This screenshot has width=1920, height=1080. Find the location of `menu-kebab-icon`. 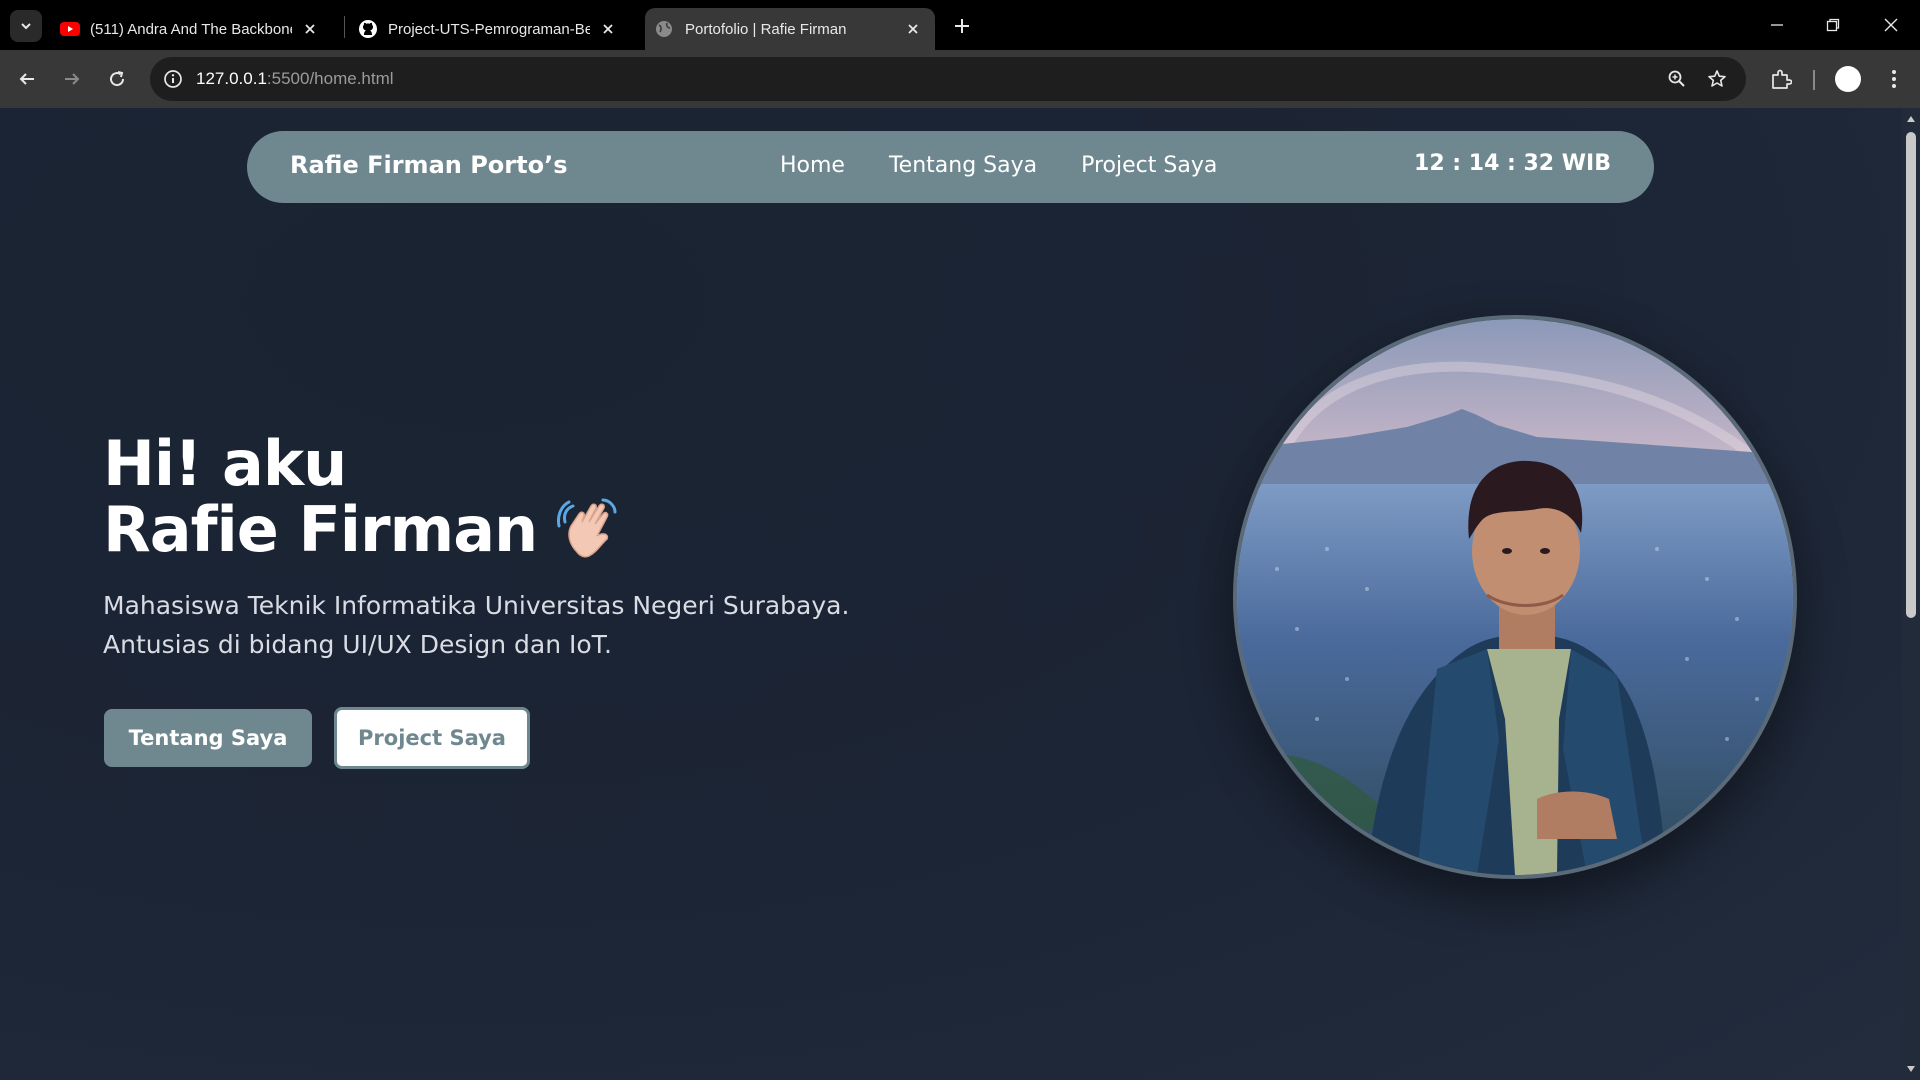

menu-kebab-icon is located at coordinates (1894, 79).